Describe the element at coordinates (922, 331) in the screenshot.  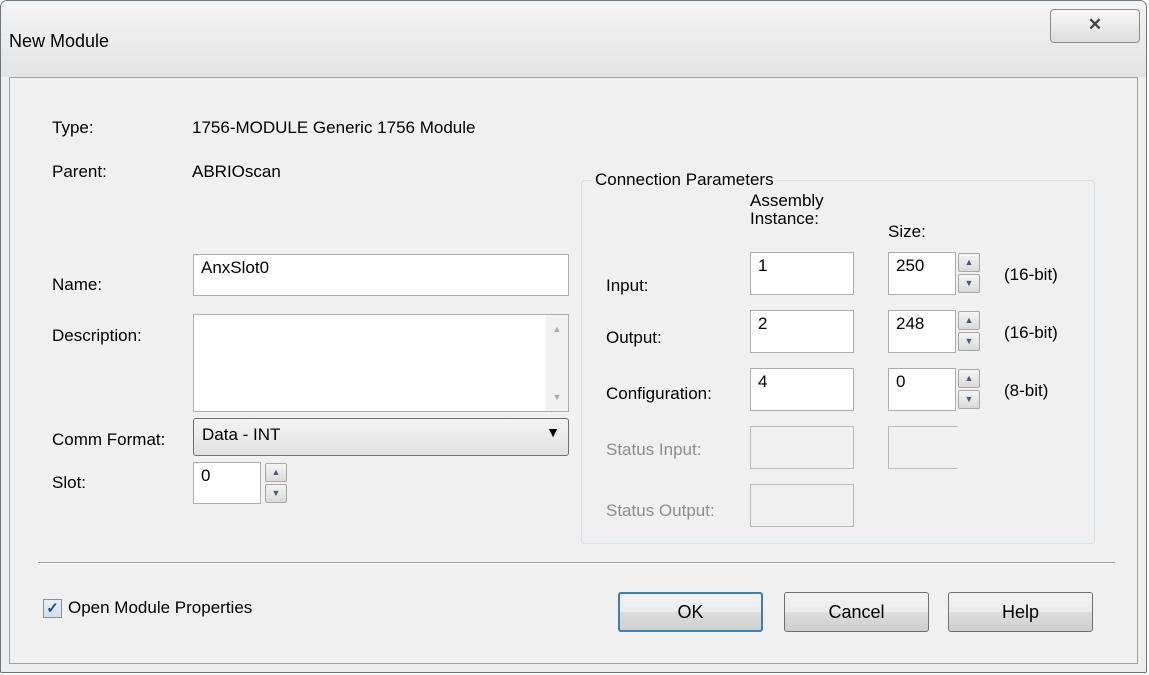
I see `output-size-field: 248` at that location.